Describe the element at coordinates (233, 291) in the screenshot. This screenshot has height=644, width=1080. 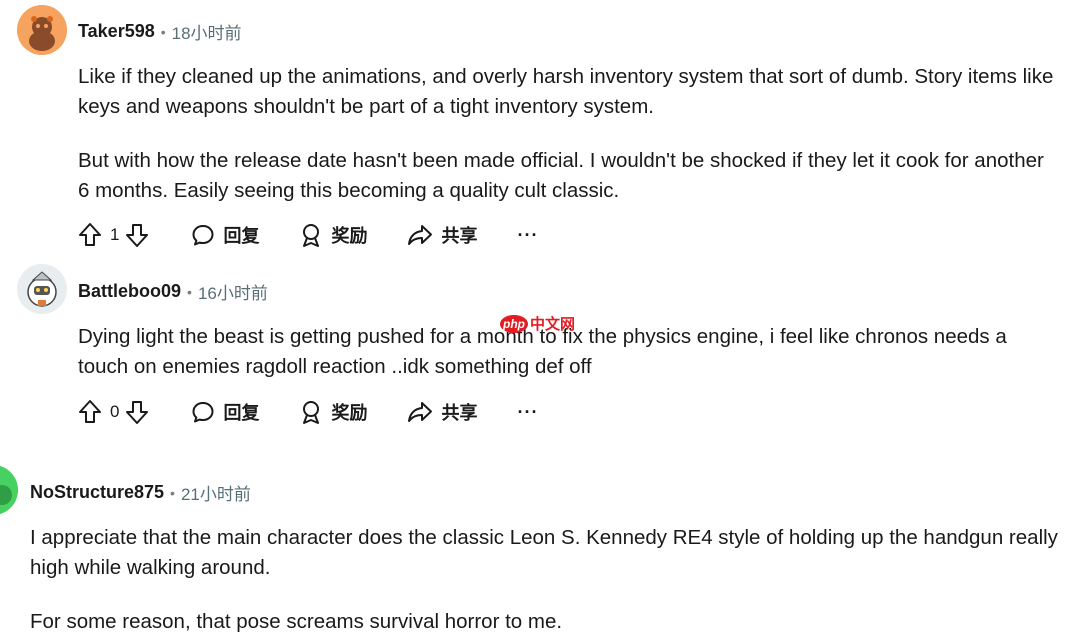
I see `timestamp: 16小时前` at that location.